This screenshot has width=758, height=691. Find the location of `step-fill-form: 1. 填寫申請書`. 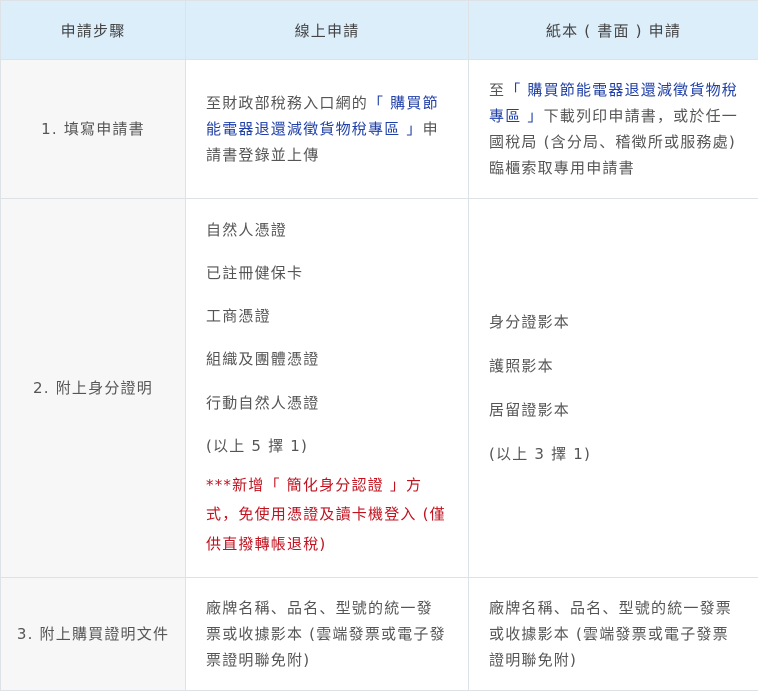

step-fill-form: 1. 填寫申請書 is located at coordinates (93, 129).